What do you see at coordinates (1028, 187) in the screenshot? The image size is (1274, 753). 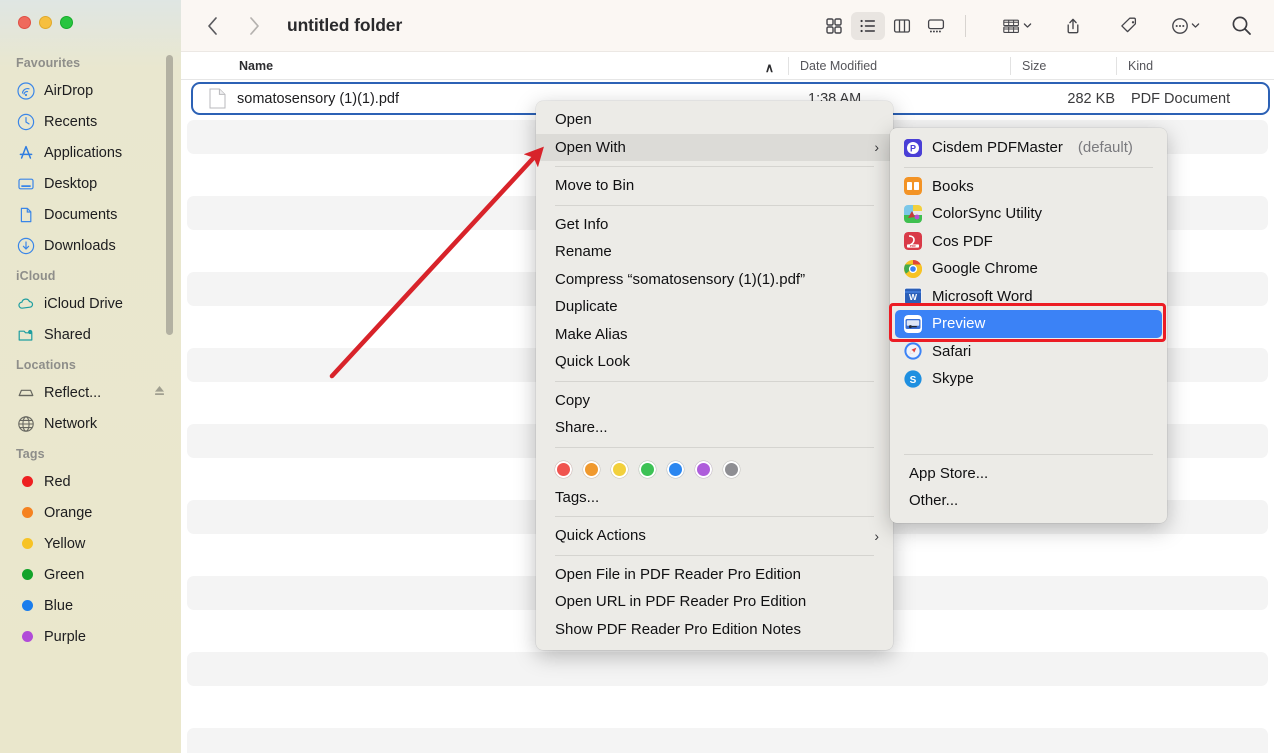 I see `submenu-item-books: Books` at bounding box center [1028, 187].